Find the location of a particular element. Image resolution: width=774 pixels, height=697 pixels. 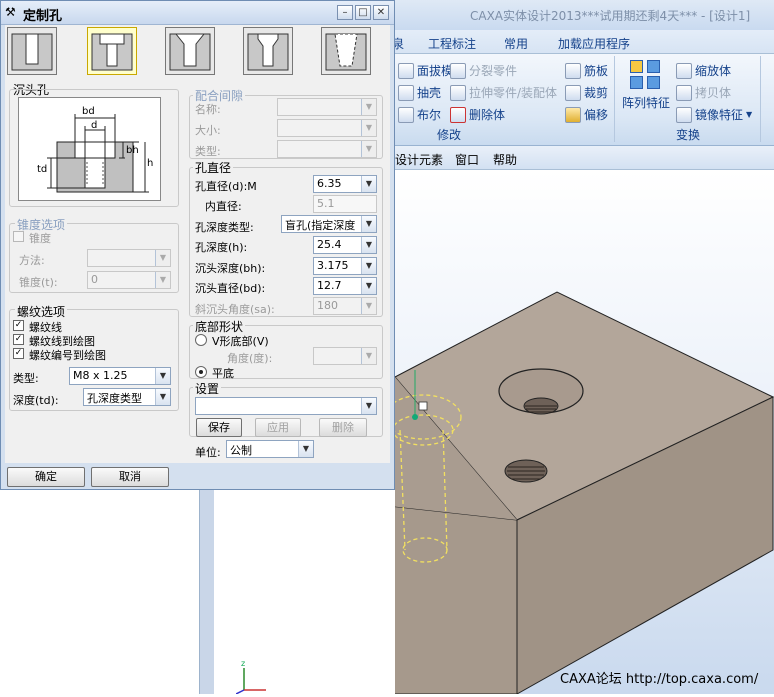

extrude-part-button: 拉伸零件/装配体 is located at coordinates (503, 92).